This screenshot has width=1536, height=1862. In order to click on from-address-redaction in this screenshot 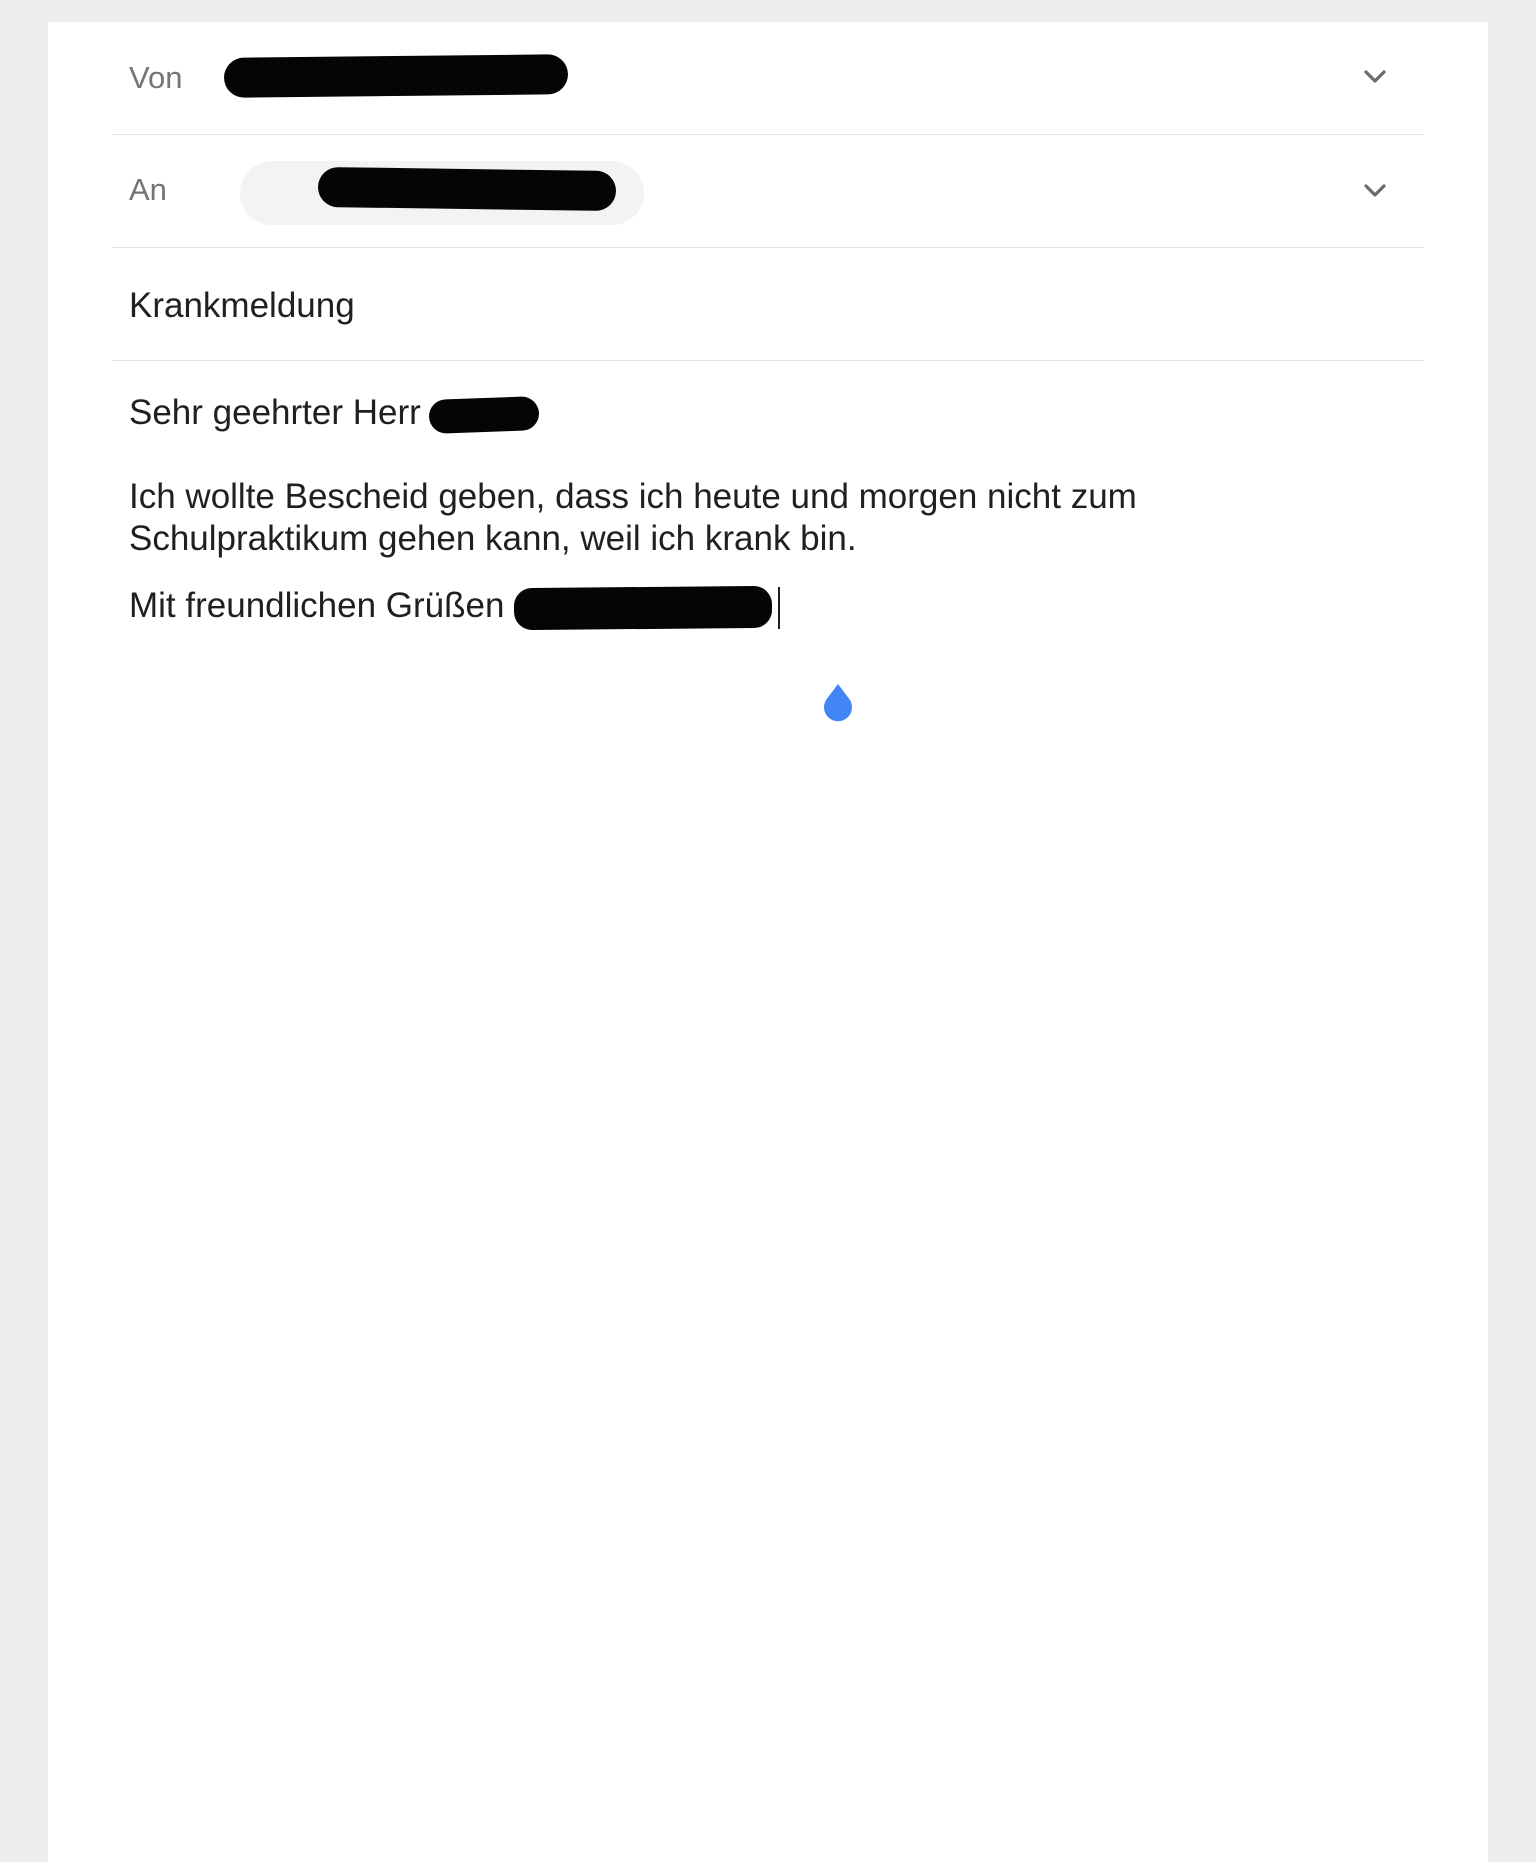, I will do `click(396, 76)`.